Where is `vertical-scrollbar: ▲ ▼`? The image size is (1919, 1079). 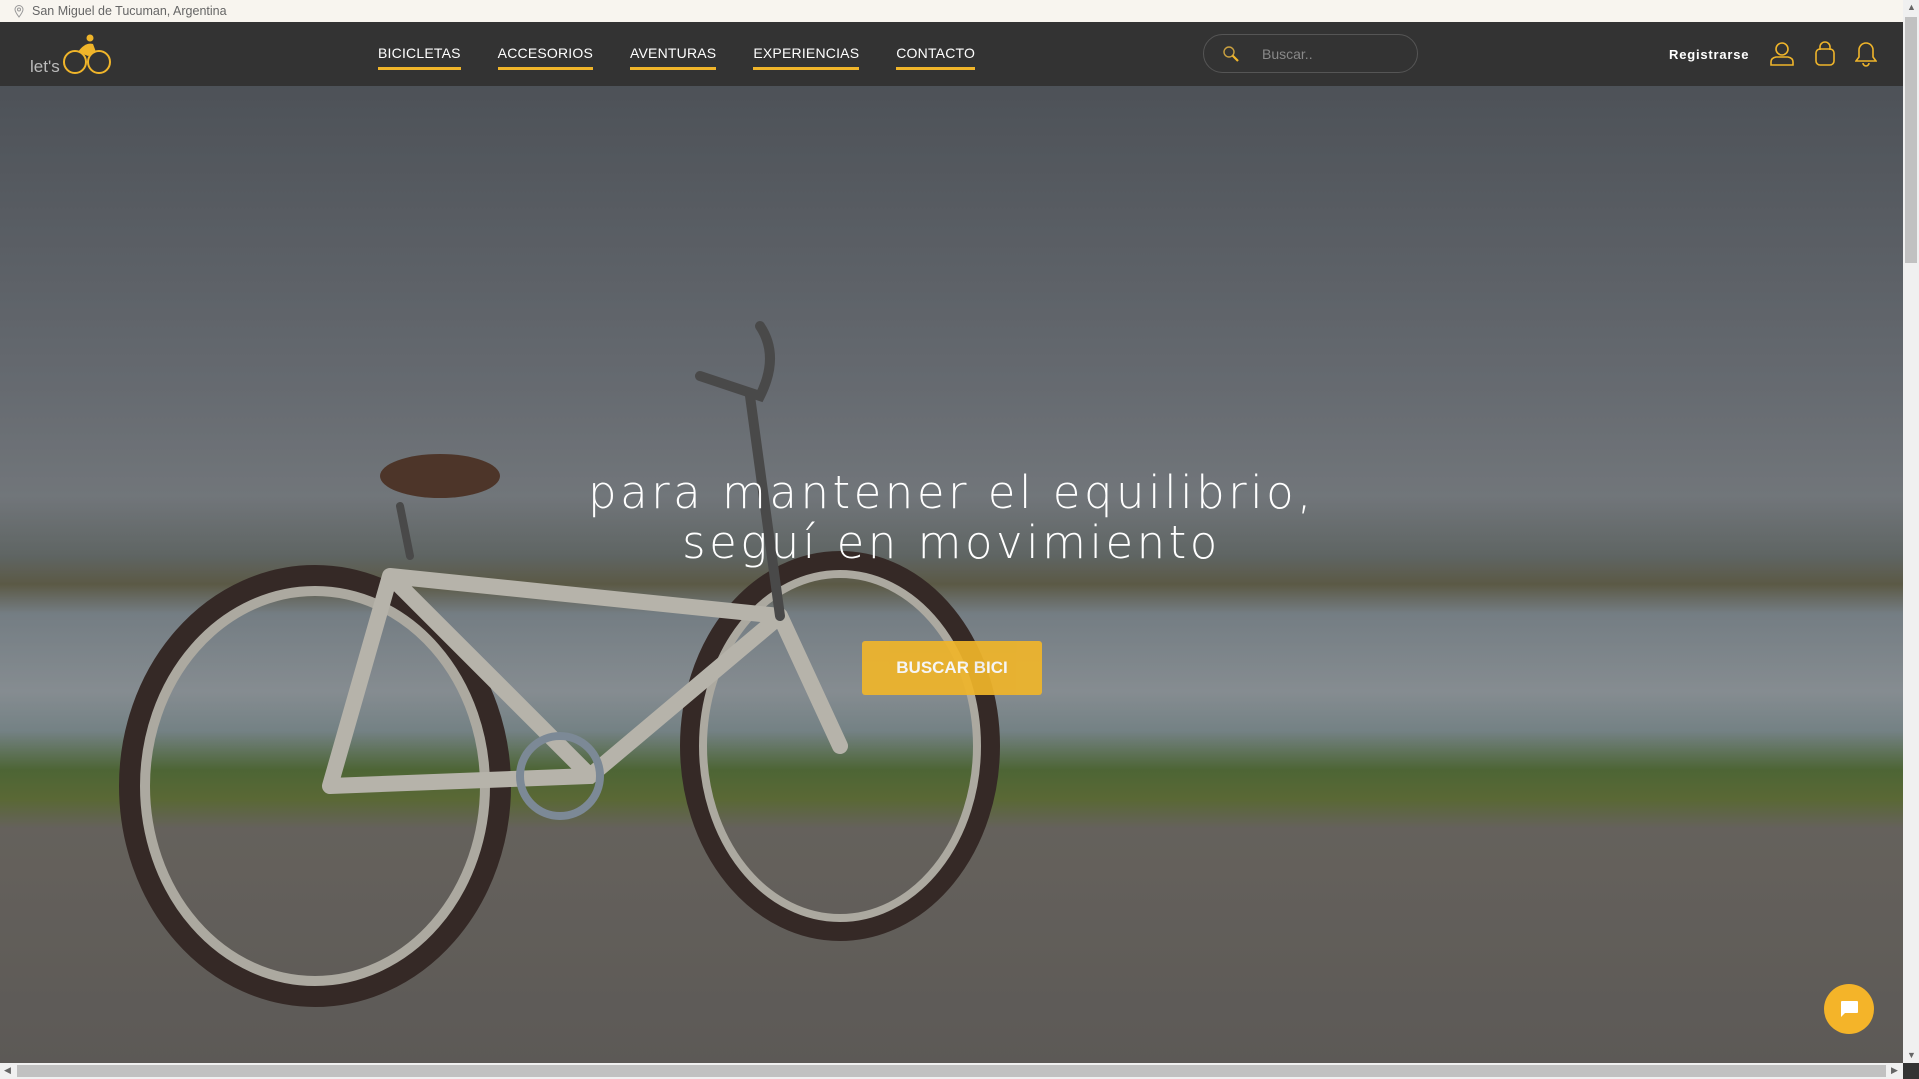
vertical-scrollbar: ▲ ▼ is located at coordinates (1911, 531).